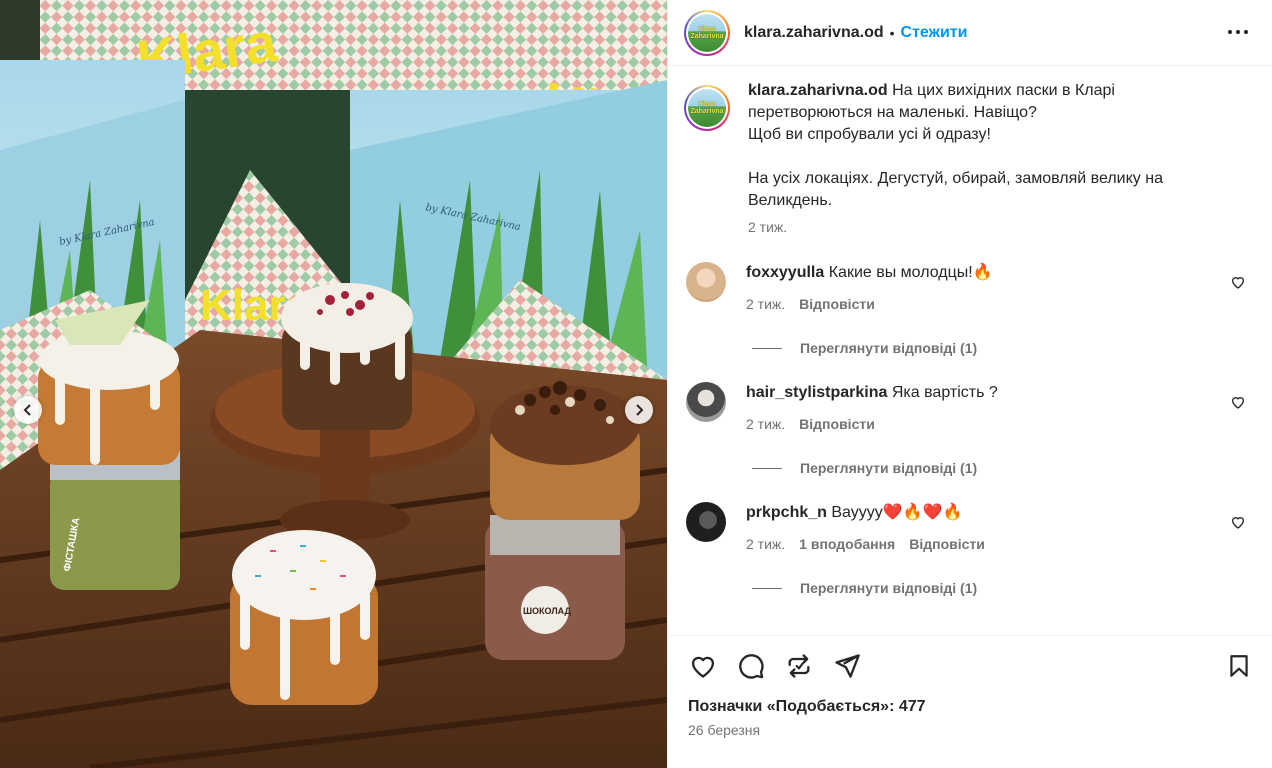  What do you see at coordinates (816, 392) in the screenshot?
I see `comment-username: hair_stylistparkina` at bounding box center [816, 392].